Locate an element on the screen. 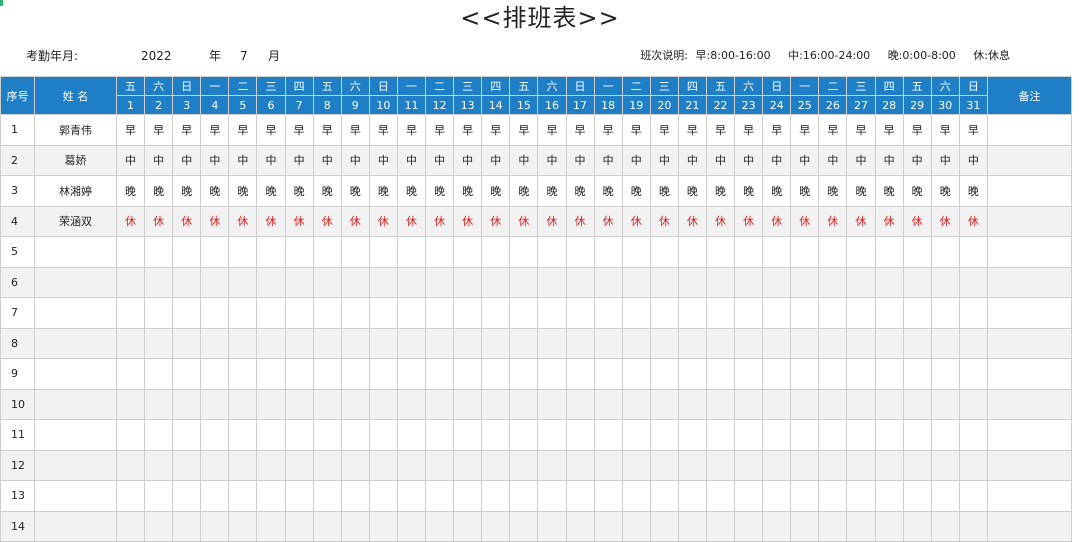 The image size is (1080, 542). employee-name is located at coordinates (75, 313).